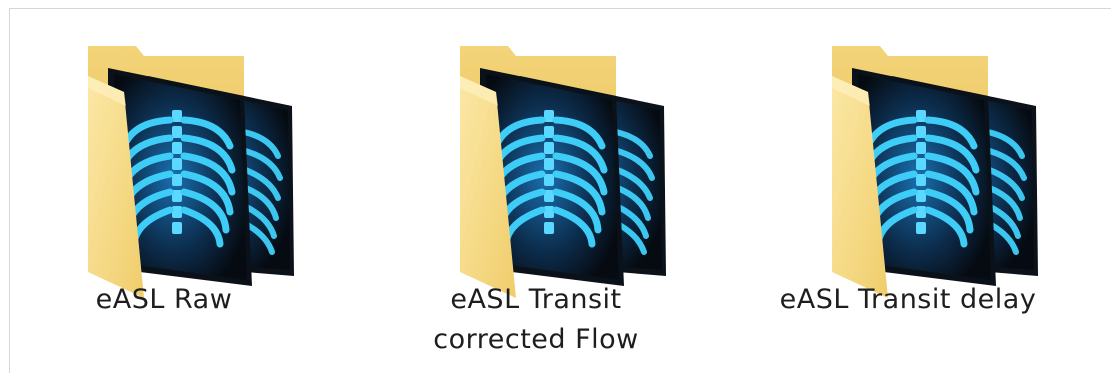  I want to click on folder-name: eASL Raw, so click(164, 299).